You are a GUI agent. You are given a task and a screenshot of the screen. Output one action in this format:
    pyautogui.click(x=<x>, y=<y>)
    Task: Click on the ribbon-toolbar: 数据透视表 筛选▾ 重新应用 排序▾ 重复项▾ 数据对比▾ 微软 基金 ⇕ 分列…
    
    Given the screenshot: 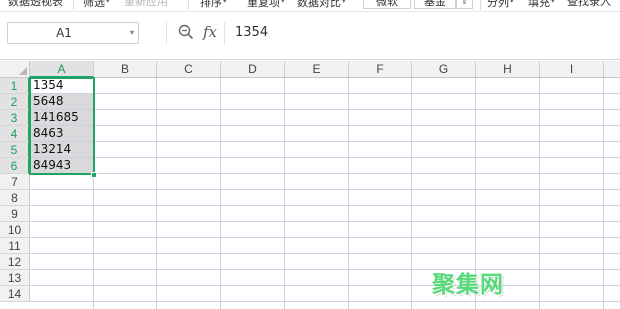 What is the action you would take?
    pyautogui.click(x=310, y=6)
    